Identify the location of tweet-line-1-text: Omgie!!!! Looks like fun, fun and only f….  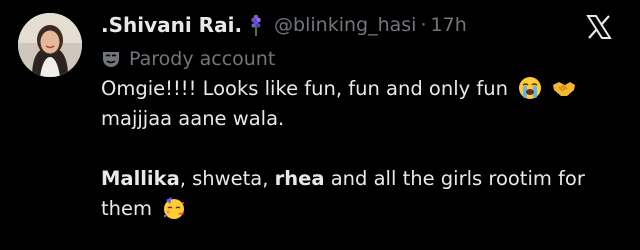
(304, 88).